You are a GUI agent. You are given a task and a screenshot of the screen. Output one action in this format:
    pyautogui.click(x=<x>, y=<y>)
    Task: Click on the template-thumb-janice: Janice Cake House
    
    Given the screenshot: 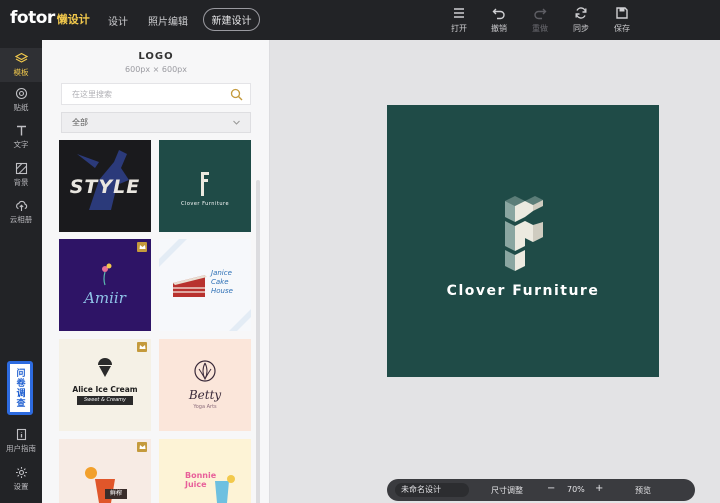 What is the action you would take?
    pyautogui.click(x=205, y=285)
    